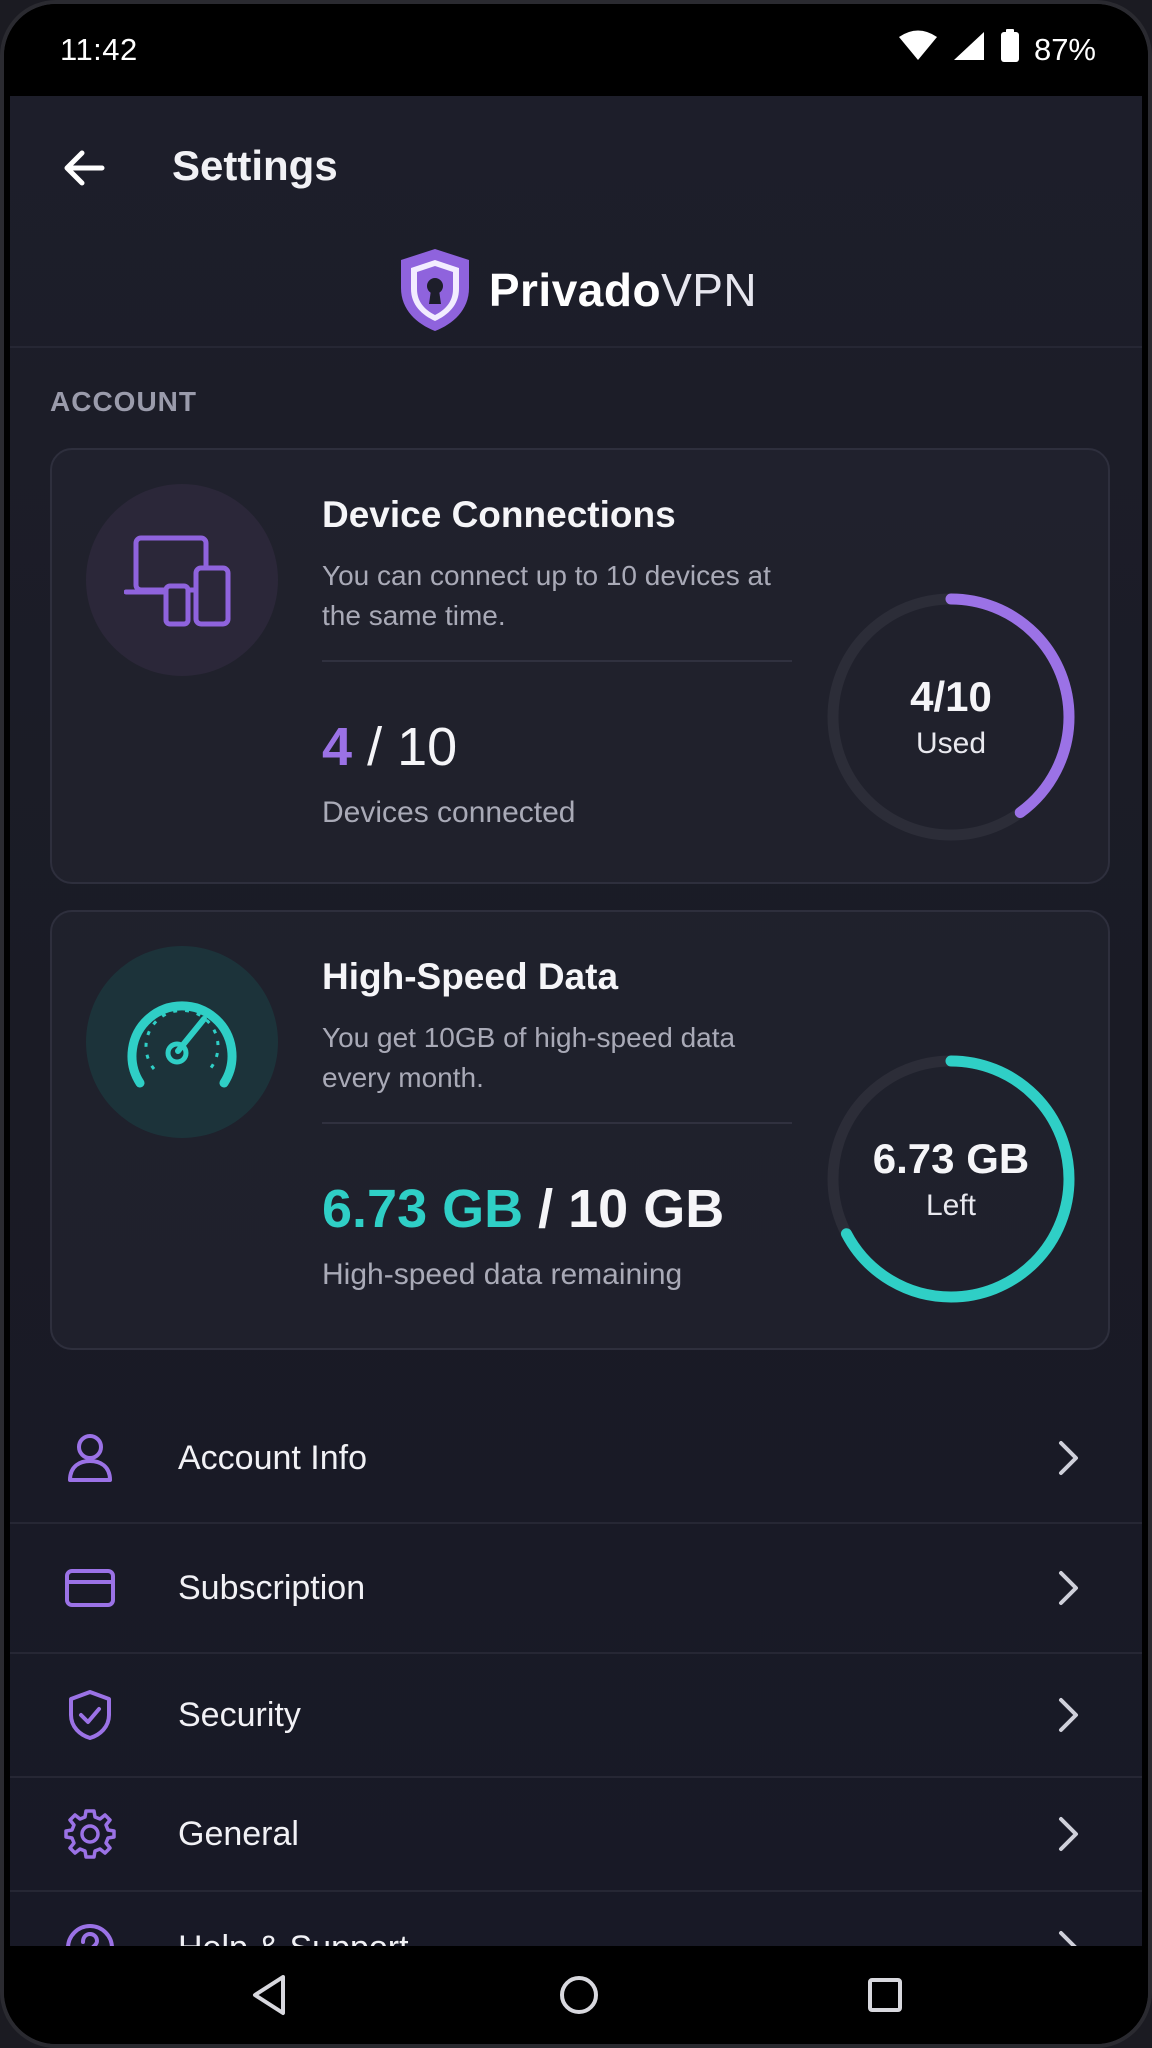  What do you see at coordinates (576, 1923) in the screenshot?
I see `menu-item-help-support: Help & Support` at bounding box center [576, 1923].